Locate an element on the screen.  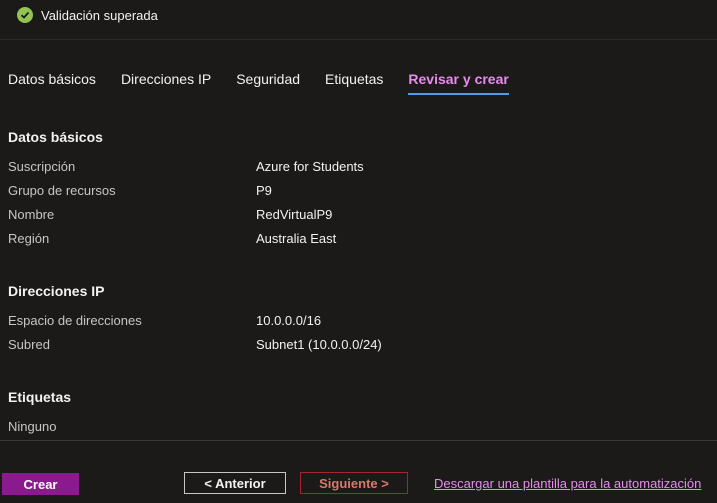
checkmark-circle-icon is located at coordinates (25, 15).